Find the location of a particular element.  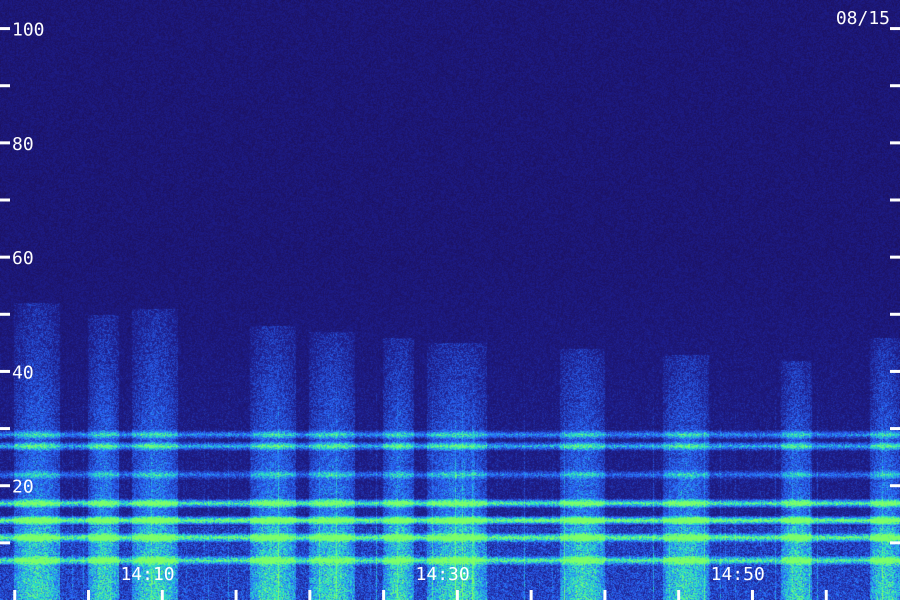

x-tick-label: 14:50 is located at coordinates (738, 574).